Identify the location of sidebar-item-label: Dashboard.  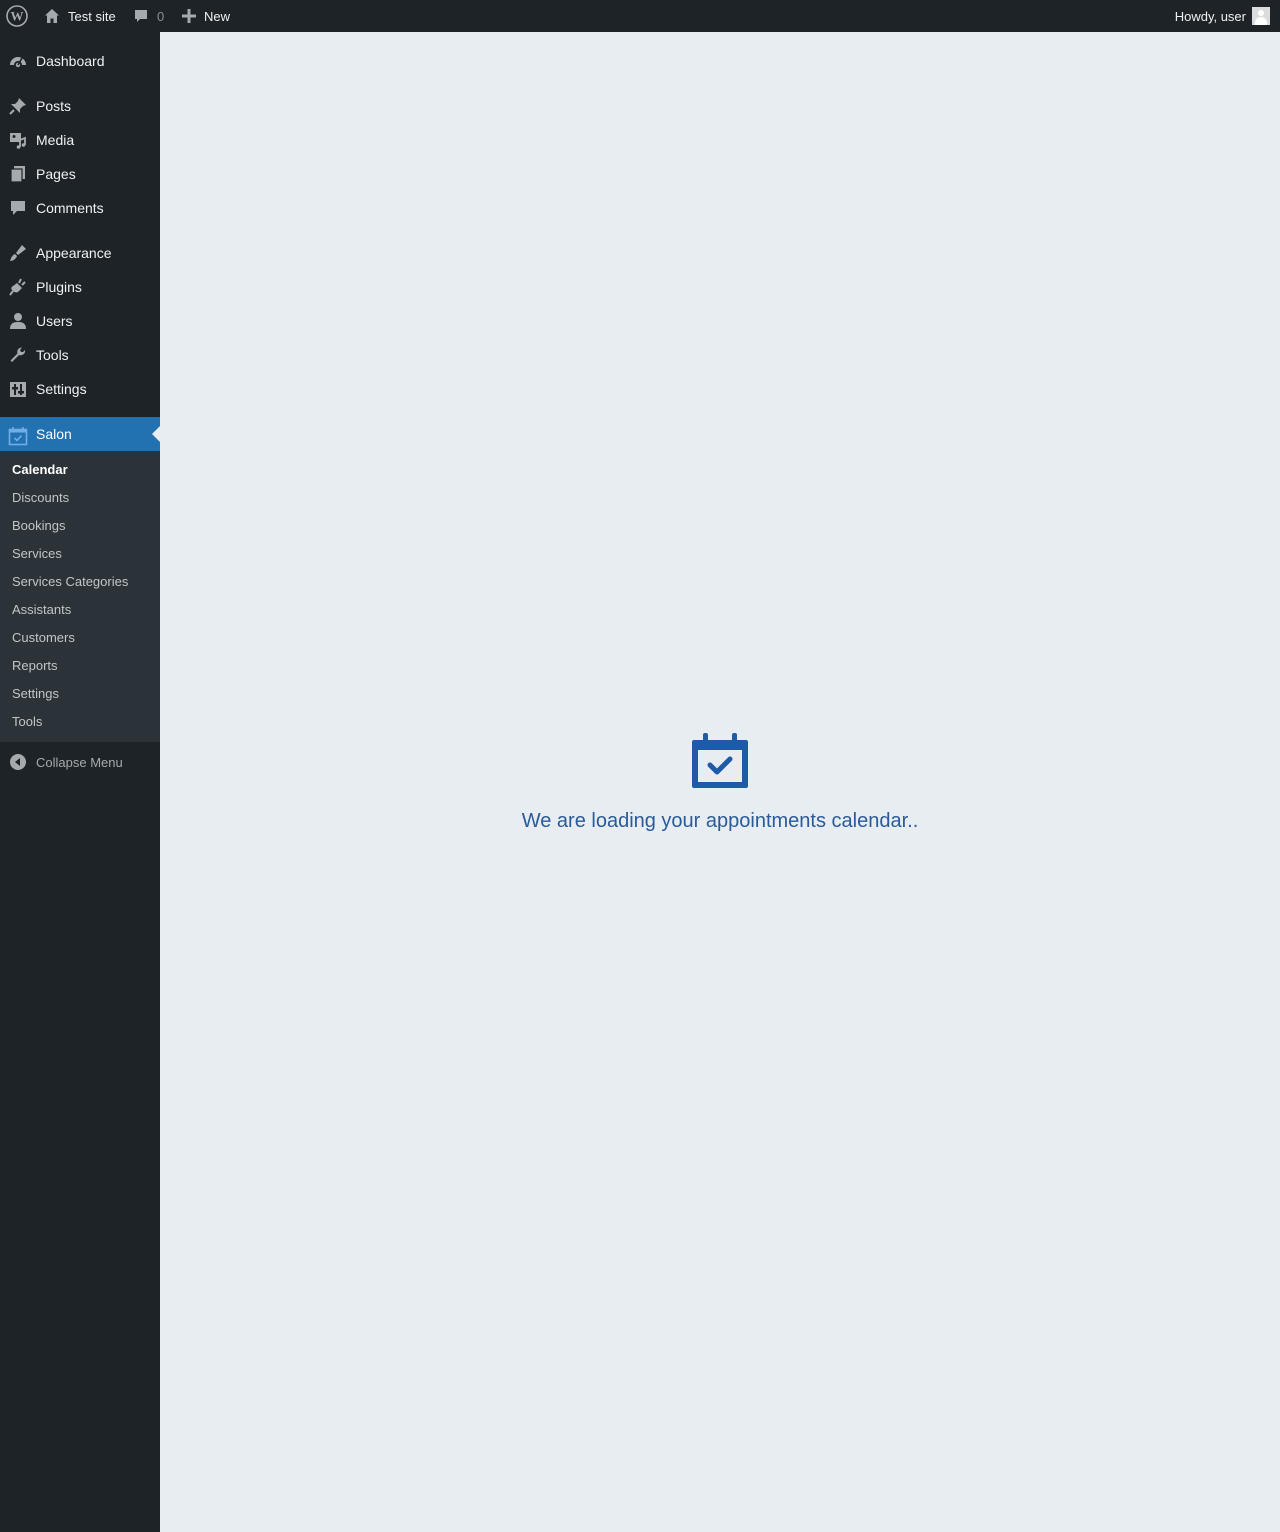
(70, 61).